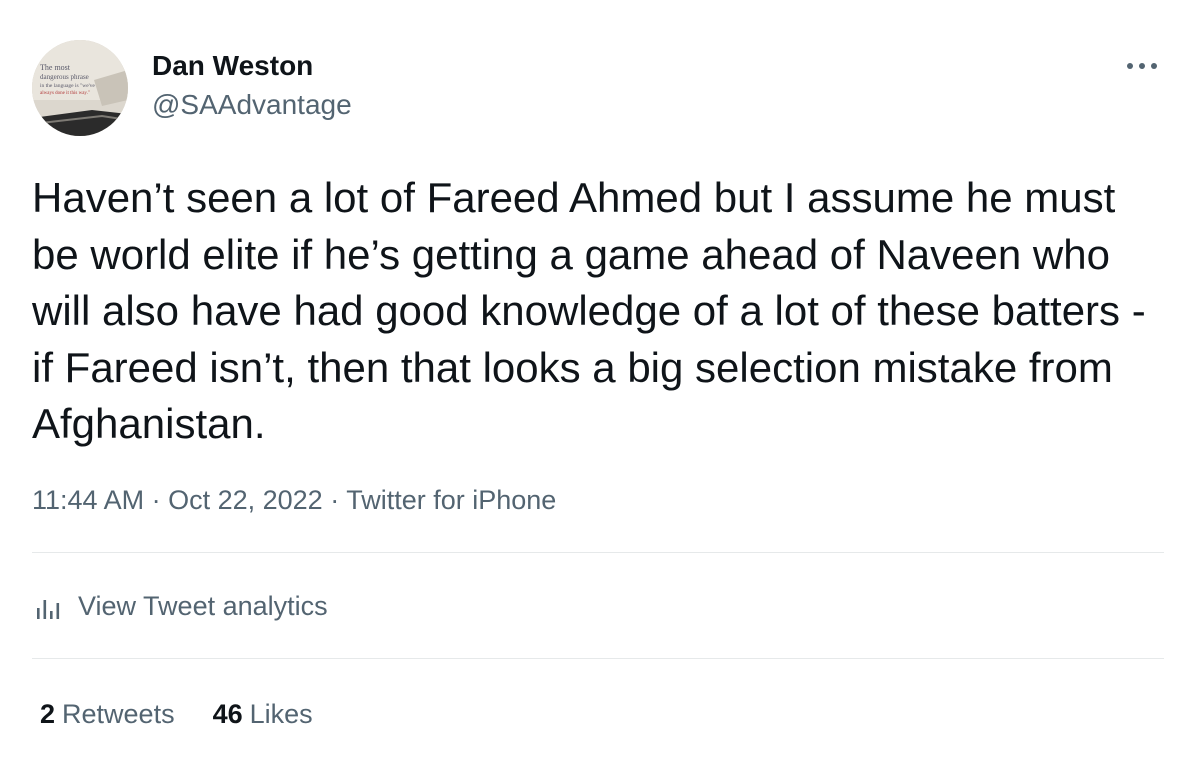 This screenshot has height=758, width=1190. I want to click on likes-stat: 46 Likes, so click(263, 714).